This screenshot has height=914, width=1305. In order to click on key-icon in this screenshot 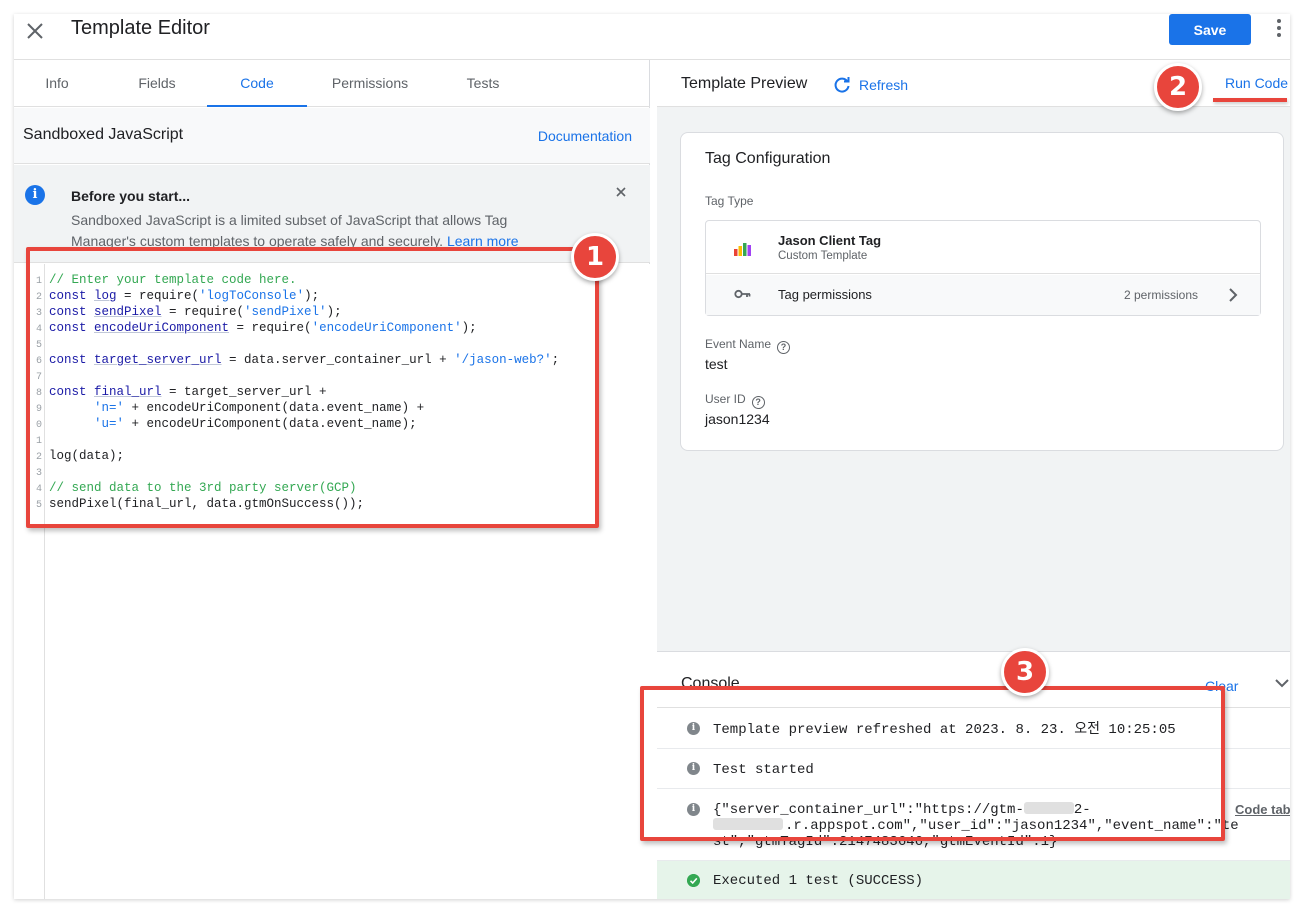, I will do `click(742, 294)`.